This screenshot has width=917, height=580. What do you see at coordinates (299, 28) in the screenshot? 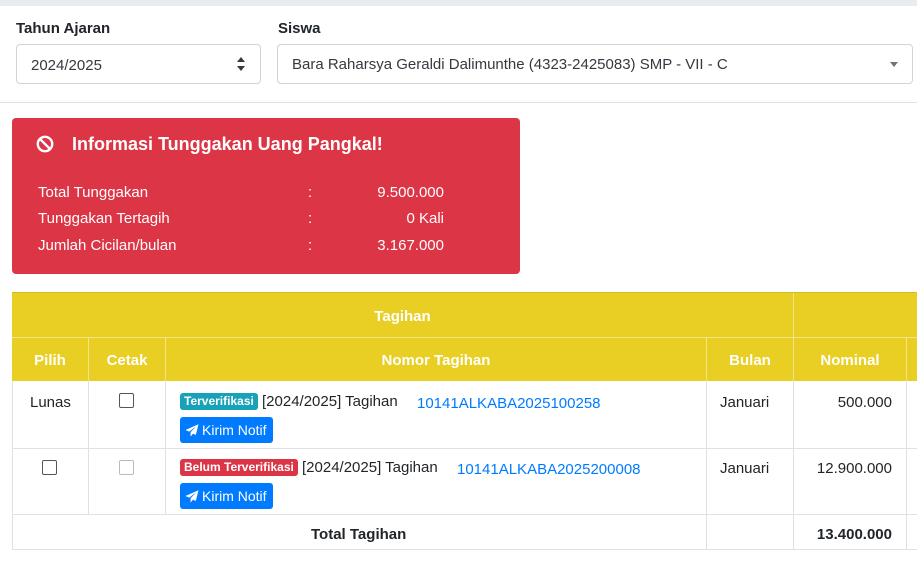
I see `siswa-label: Siswa` at bounding box center [299, 28].